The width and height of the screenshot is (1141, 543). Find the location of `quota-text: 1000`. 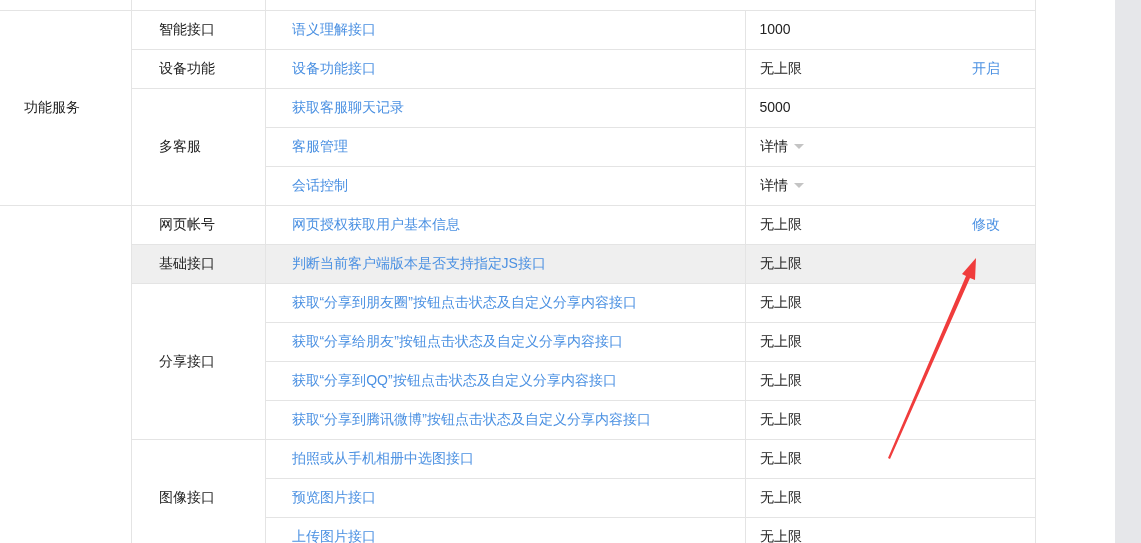

quota-text: 1000 is located at coordinates (775, 29).